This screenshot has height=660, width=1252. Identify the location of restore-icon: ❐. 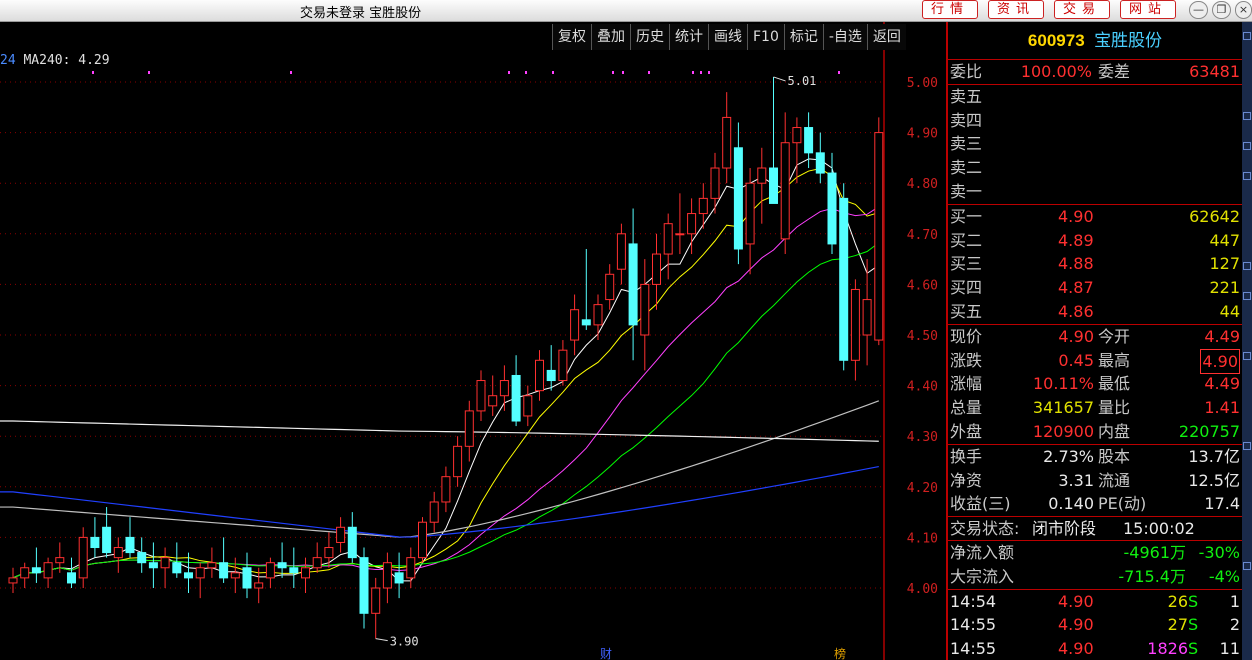
(1221, 10).